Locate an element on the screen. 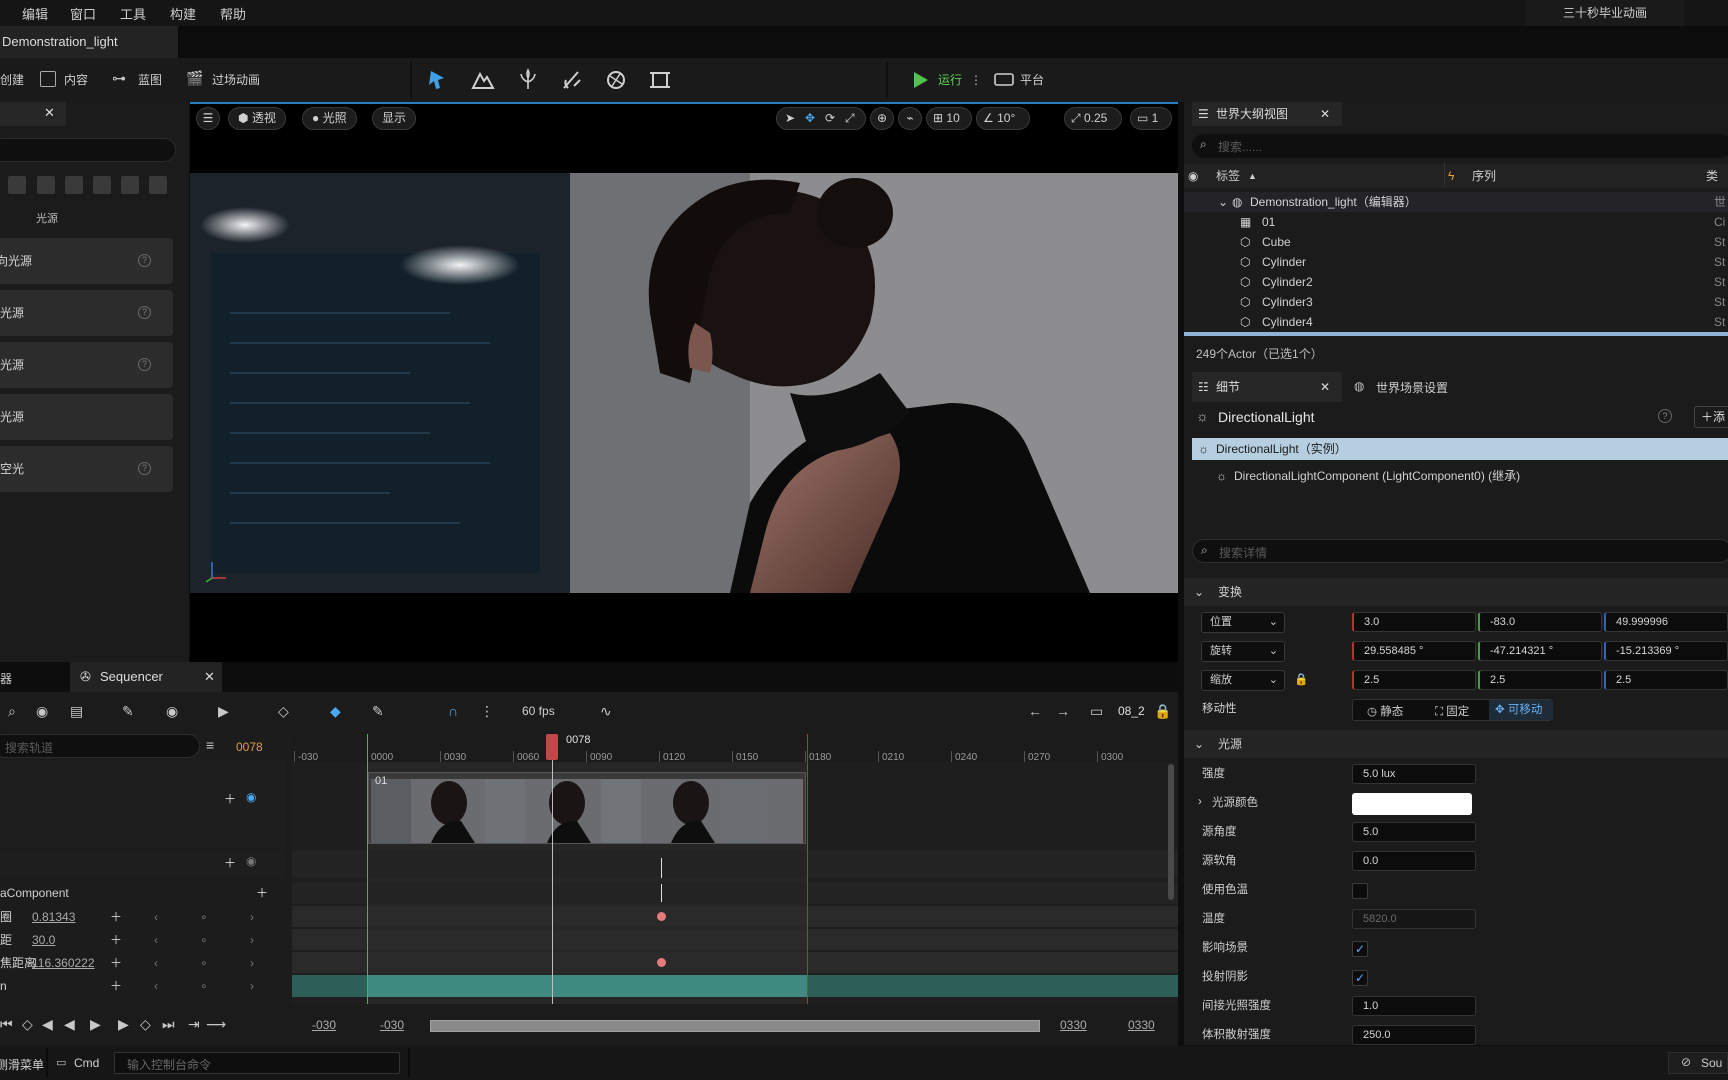  auto-key-icon: ◆ is located at coordinates (335, 711).